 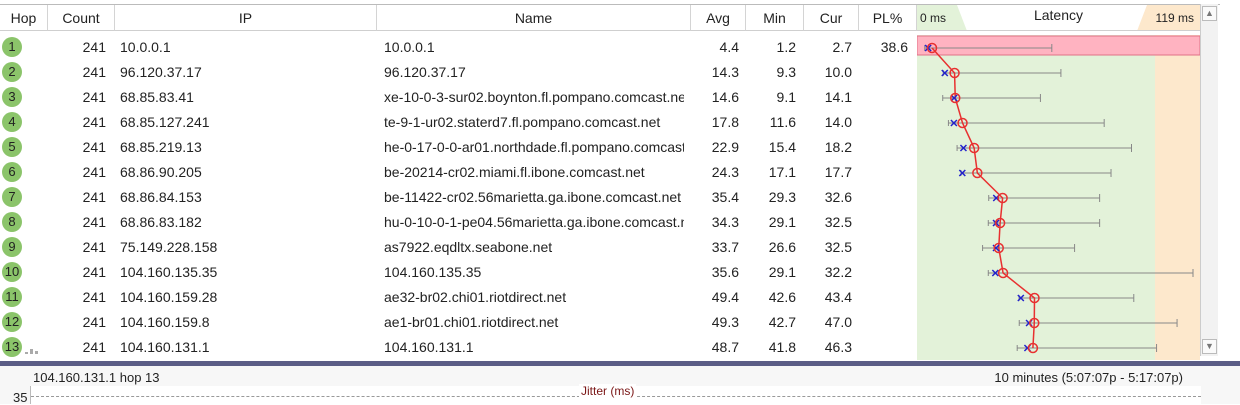 I want to click on status-left: 104.160.131.1 hop 13, so click(x=96, y=377).